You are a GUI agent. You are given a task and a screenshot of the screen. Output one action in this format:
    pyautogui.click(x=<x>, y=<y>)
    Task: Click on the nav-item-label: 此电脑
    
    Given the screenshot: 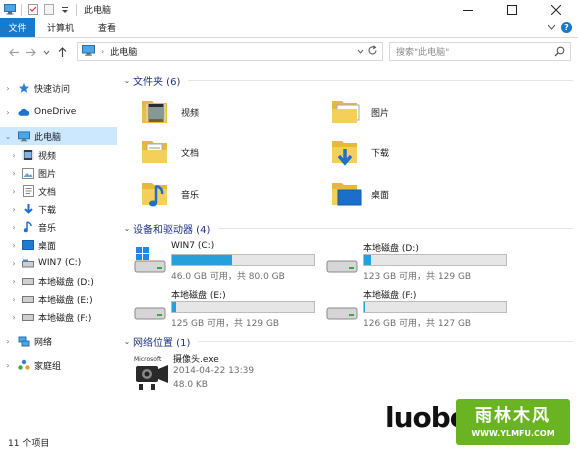 What is the action you would take?
    pyautogui.click(x=48, y=137)
    